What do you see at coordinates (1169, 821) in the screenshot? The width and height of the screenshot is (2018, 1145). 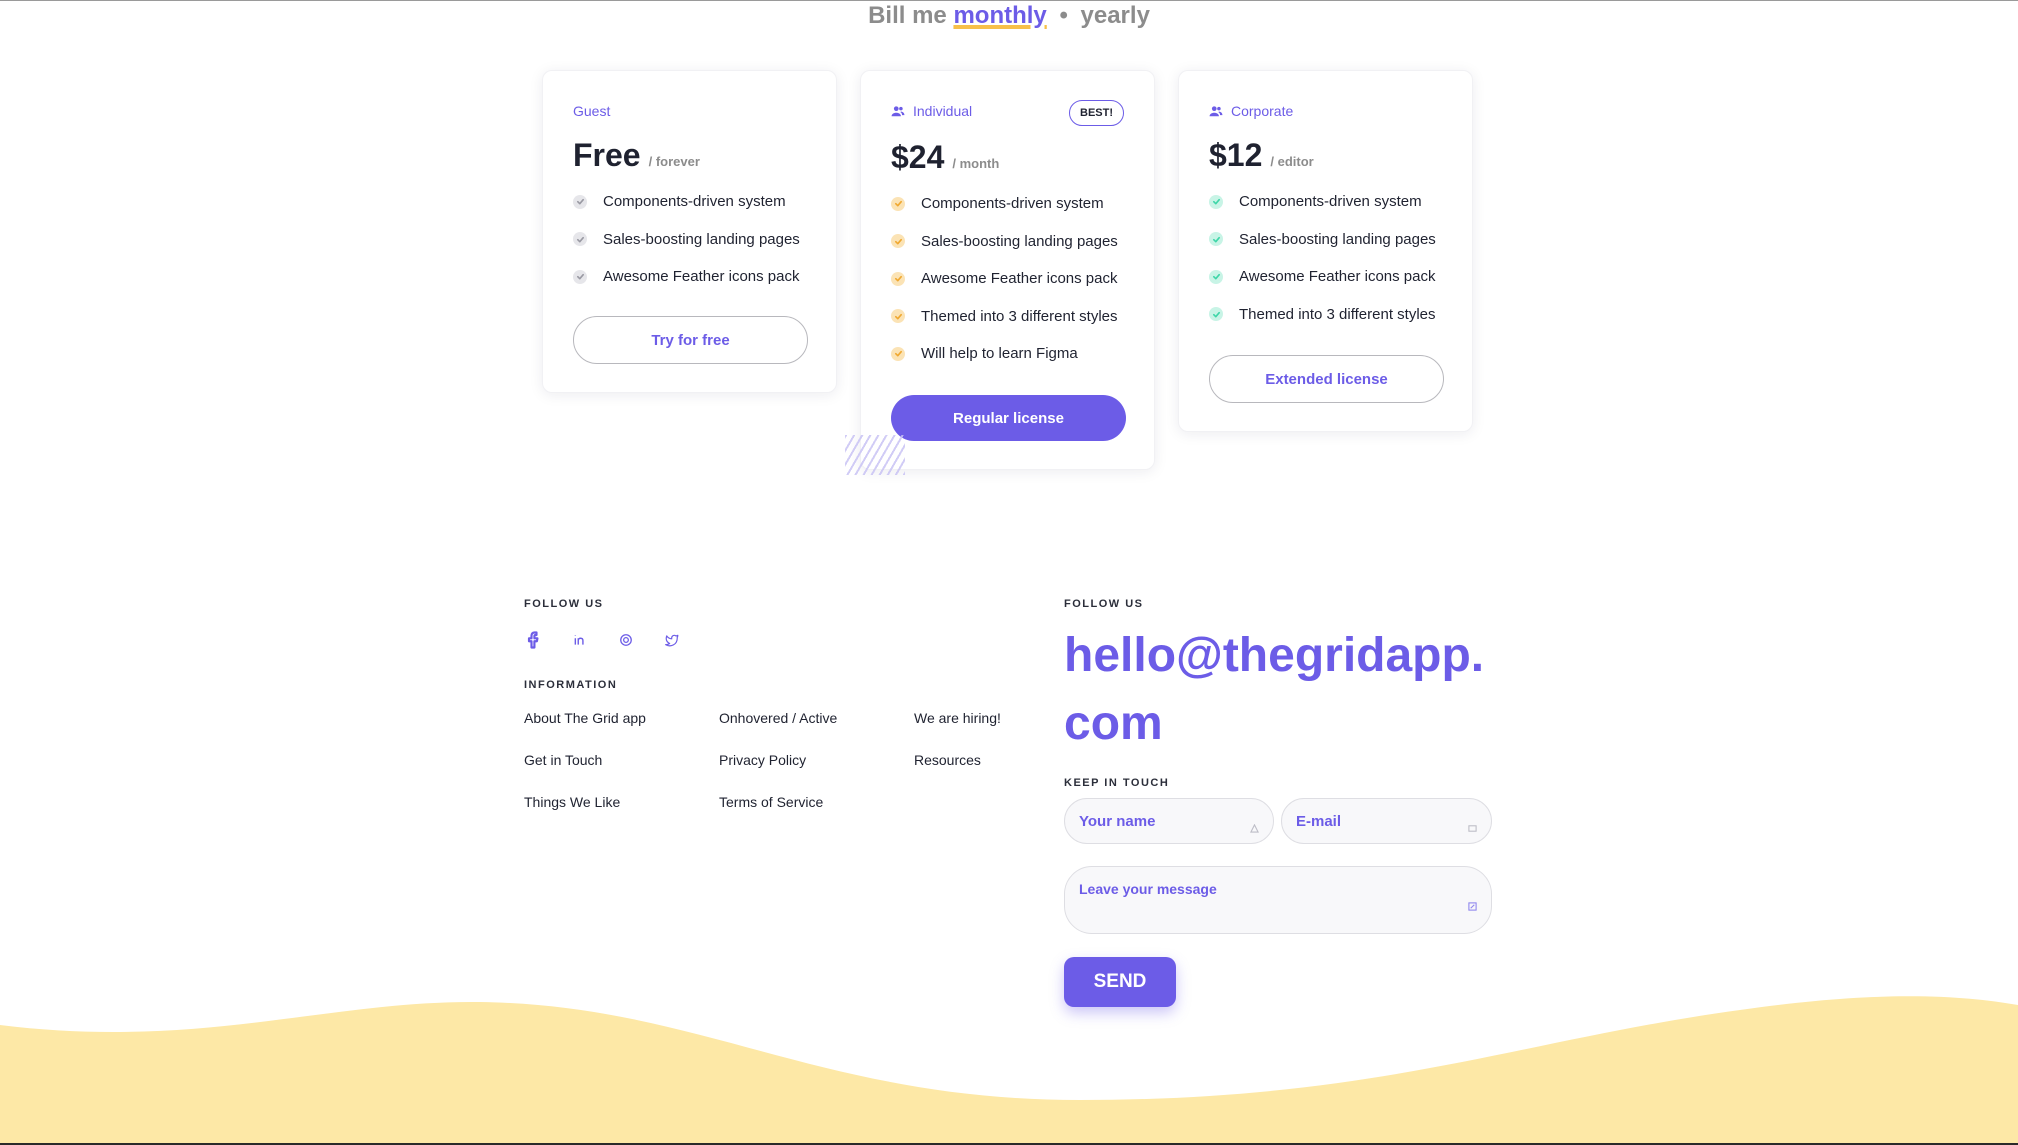 I see `name-input: Your name` at bounding box center [1169, 821].